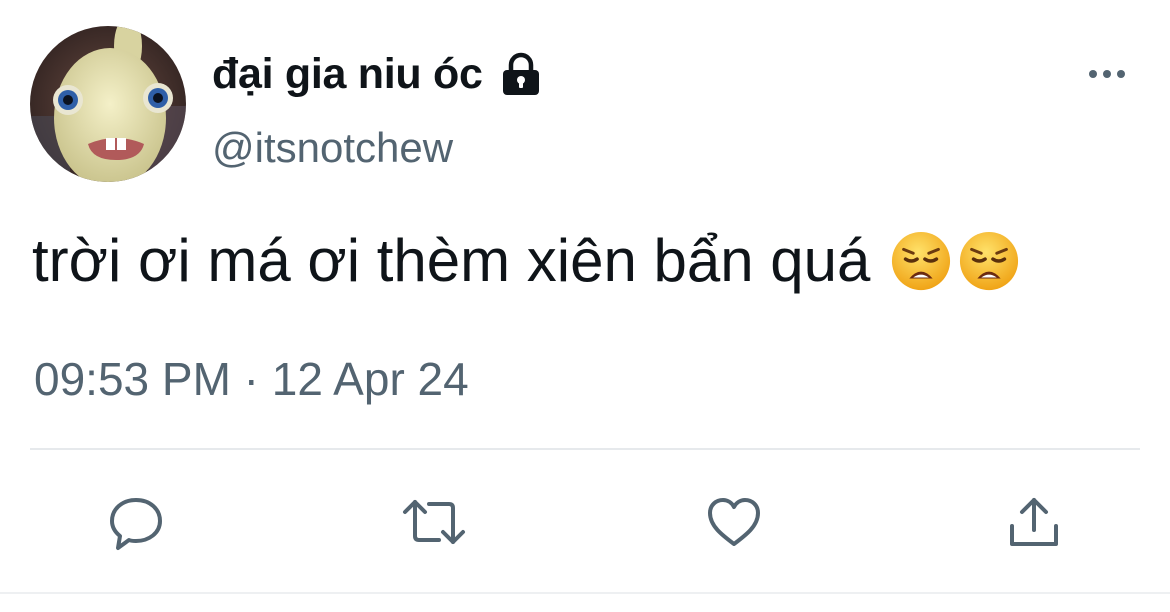 This screenshot has height=612, width=1170. I want to click on bottom-divider, so click(585, 593).